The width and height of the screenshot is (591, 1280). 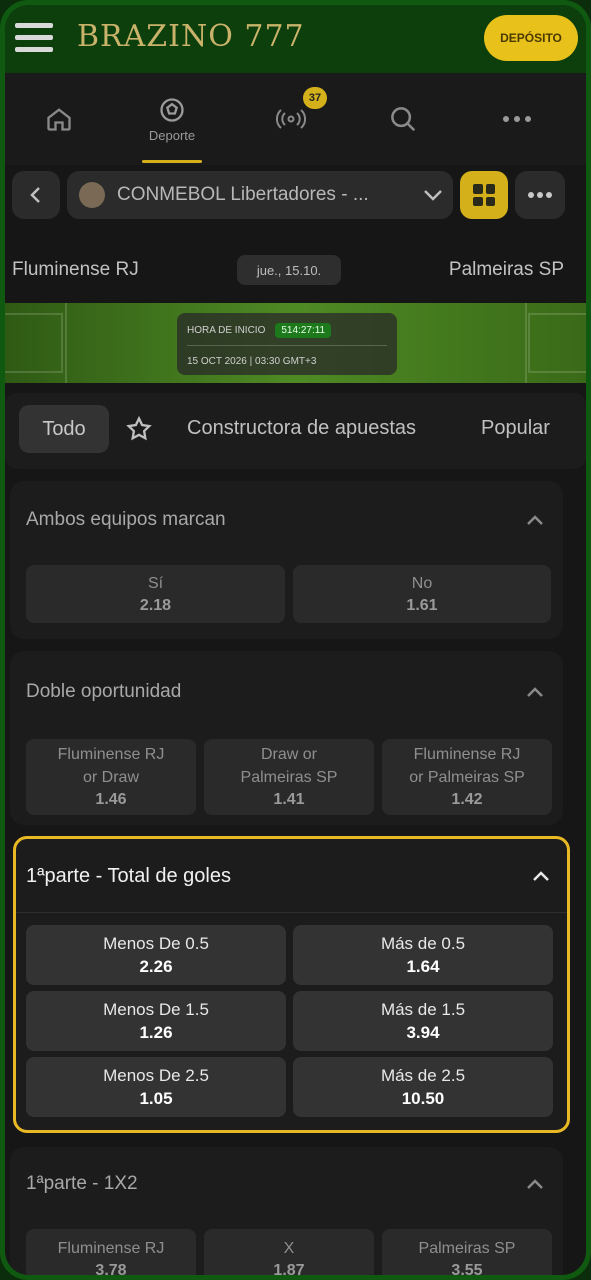 I want to click on league-logo-icon, so click(x=92, y=195).